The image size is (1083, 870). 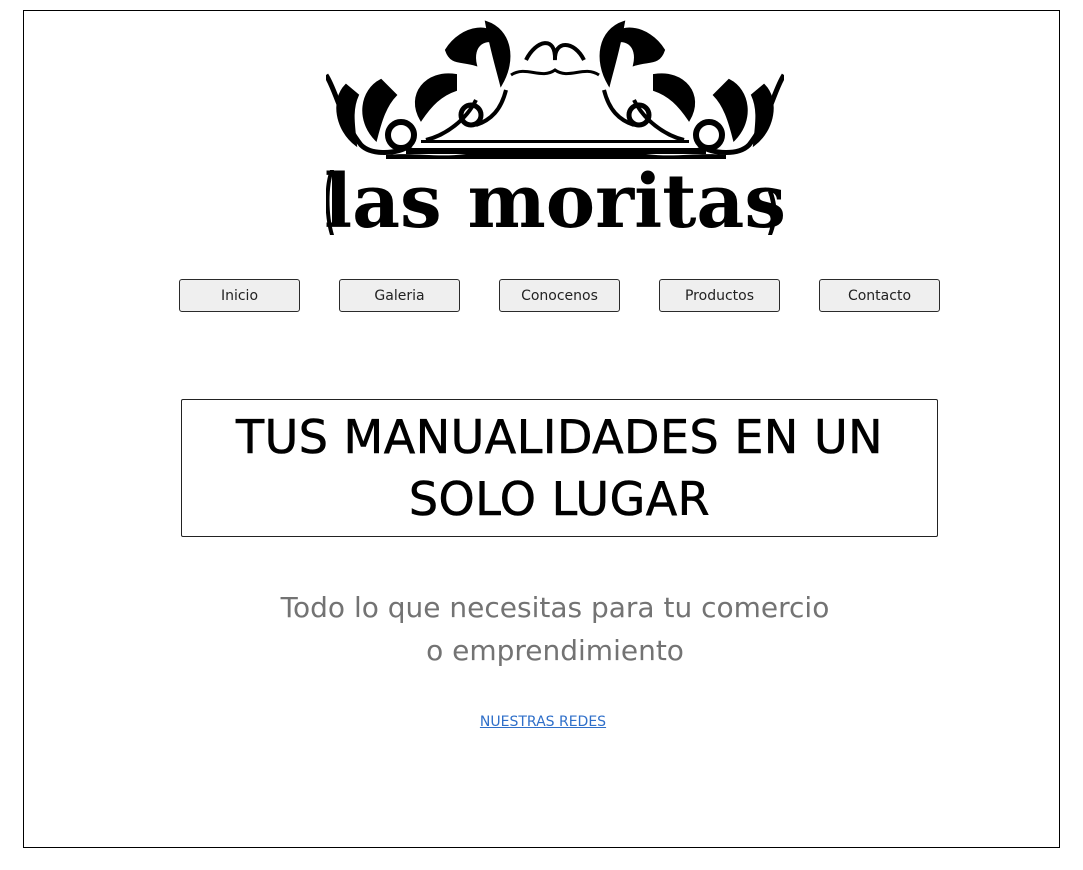 I want to click on hero-title: TUS MANUALIDADES EN UN SOLO LUGAR, so click(x=559, y=468).